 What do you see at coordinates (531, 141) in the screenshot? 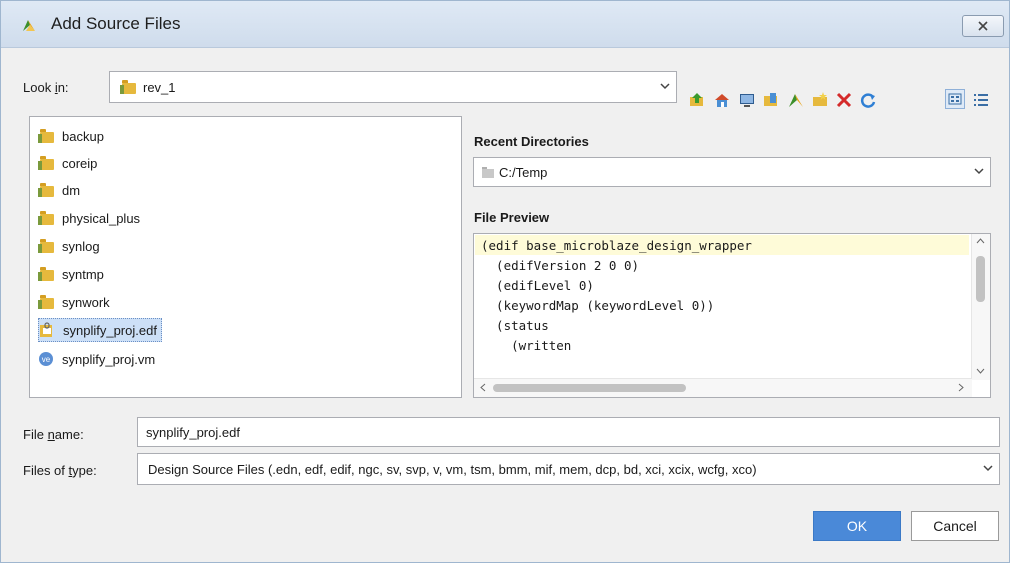
I see `recent-directories-title: Recent Directories` at bounding box center [531, 141].